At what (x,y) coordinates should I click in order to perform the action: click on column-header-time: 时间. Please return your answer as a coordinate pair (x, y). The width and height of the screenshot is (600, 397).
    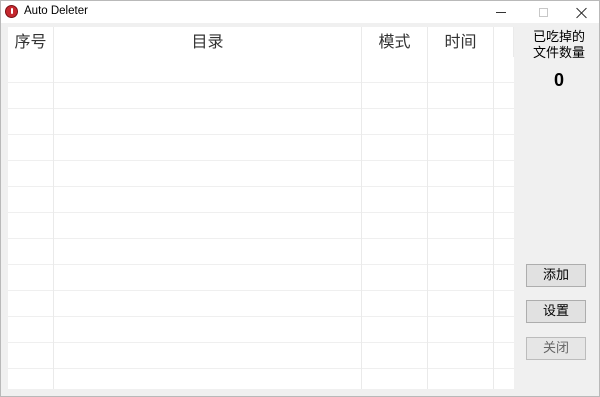
    Looking at the image, I should click on (461, 42).